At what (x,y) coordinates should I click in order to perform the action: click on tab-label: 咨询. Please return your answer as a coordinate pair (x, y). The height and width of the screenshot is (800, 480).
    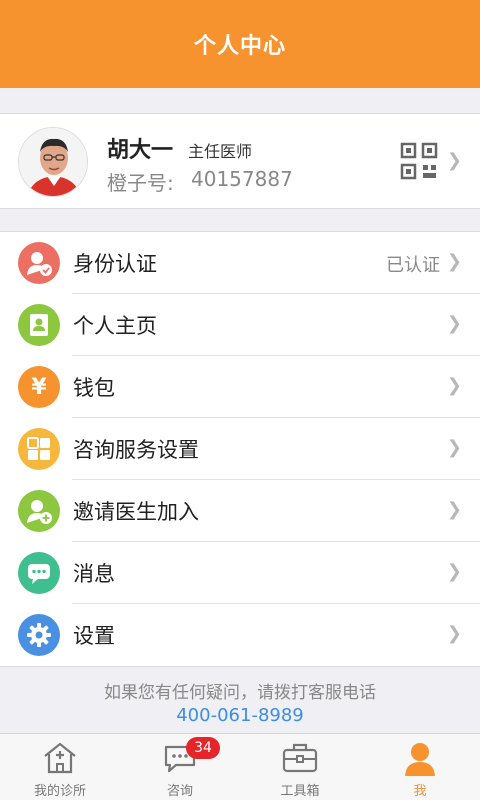
    Looking at the image, I should click on (179, 791).